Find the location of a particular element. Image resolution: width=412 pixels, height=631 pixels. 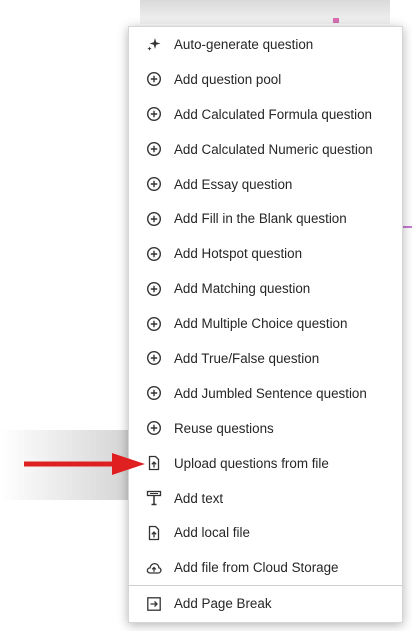

menu-item-add-multiple-choice-question: Add Multiple Choice question is located at coordinates (265, 323).